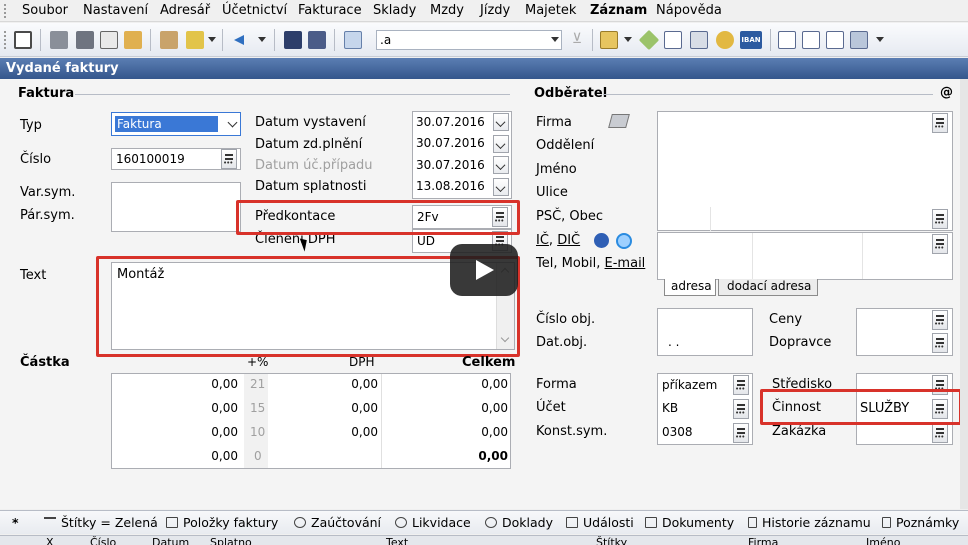 The width and height of the screenshot is (968, 545). Describe the element at coordinates (601, 240) in the screenshot. I see `globe-icon` at that location.